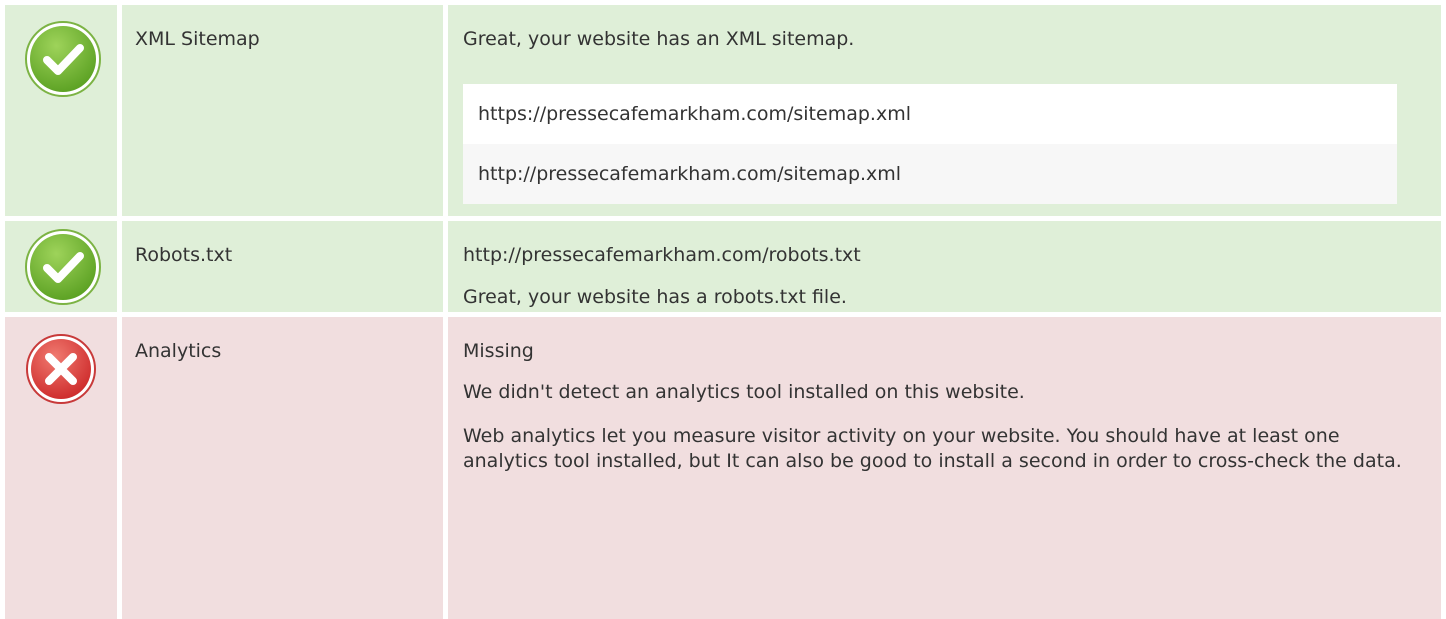 This screenshot has height=619, width=1446. Describe the element at coordinates (930, 174) in the screenshot. I see `sitemap-url-item: http://pressecafemarkham.com/sitemap.xml` at that location.